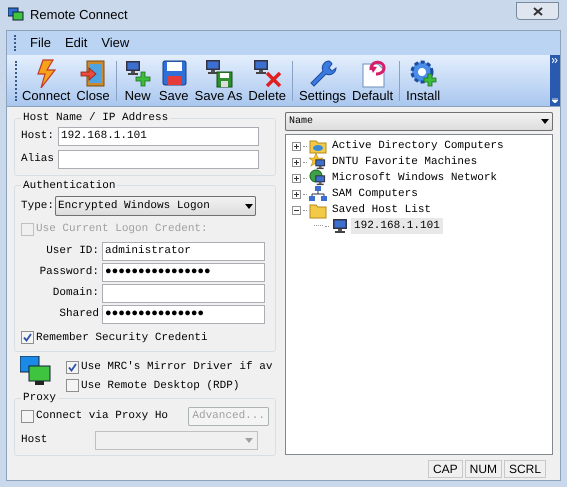 Image resolution: width=567 pixels, height=487 pixels. I want to click on field-label: Password:, so click(68, 272).